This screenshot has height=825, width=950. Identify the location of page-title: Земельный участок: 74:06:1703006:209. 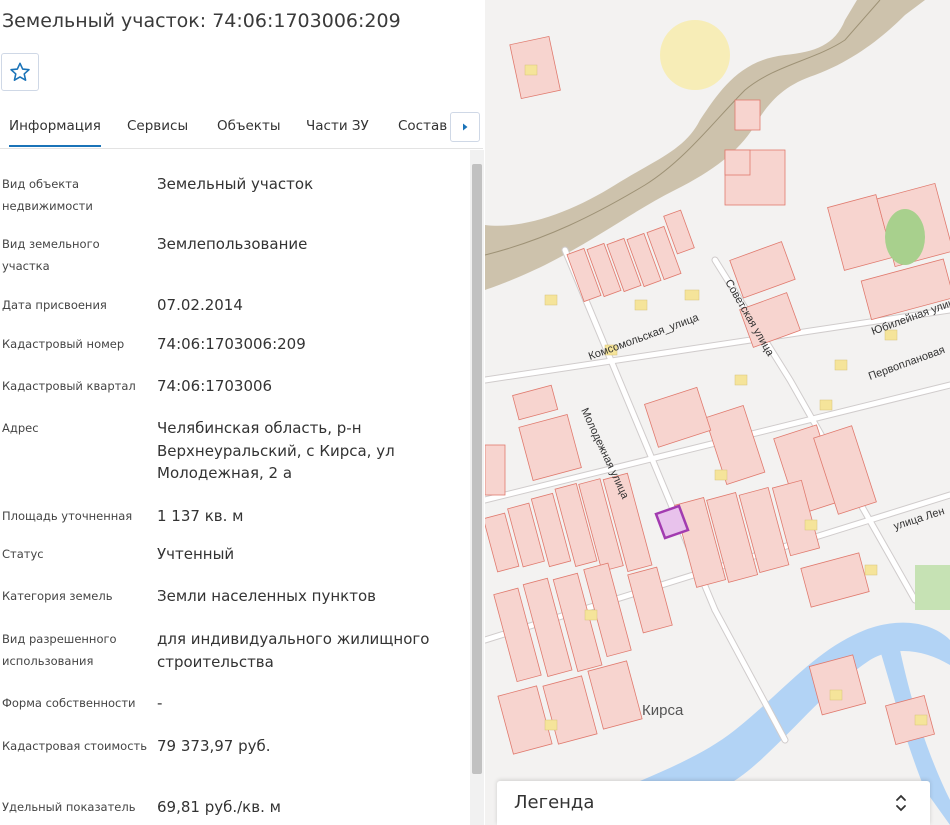
(201, 21).